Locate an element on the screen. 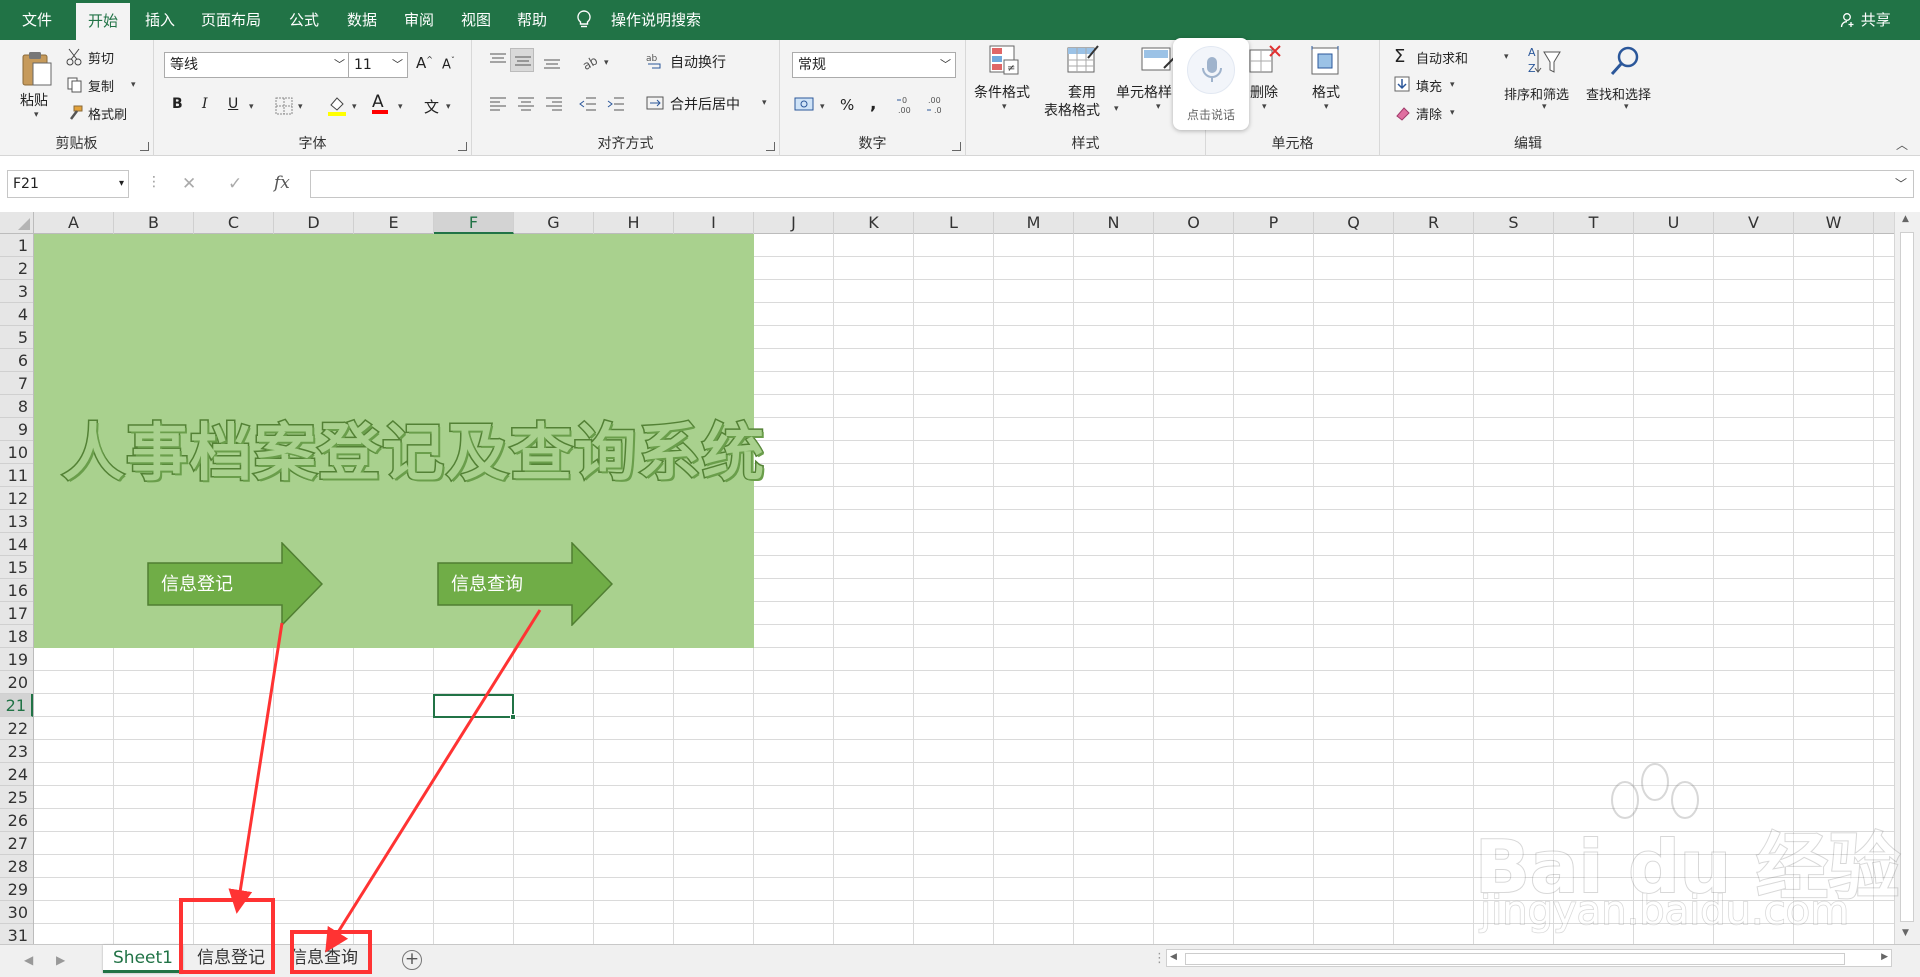 This screenshot has width=1920, height=977. row-header-24: 24 is located at coordinates (16, 774).